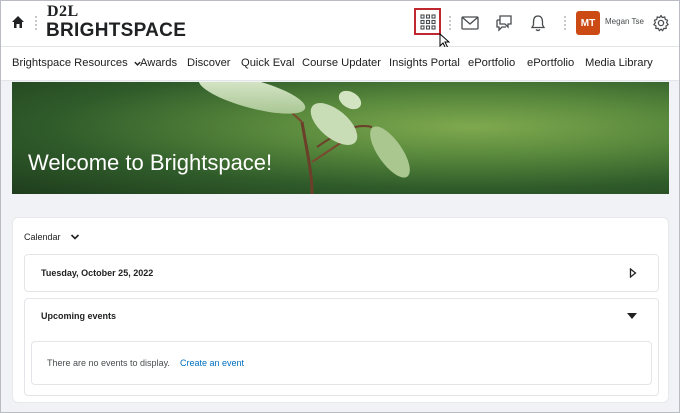 This screenshot has width=680, height=413. What do you see at coordinates (212, 363) in the screenshot?
I see `create-event-link: Create an event` at bounding box center [212, 363].